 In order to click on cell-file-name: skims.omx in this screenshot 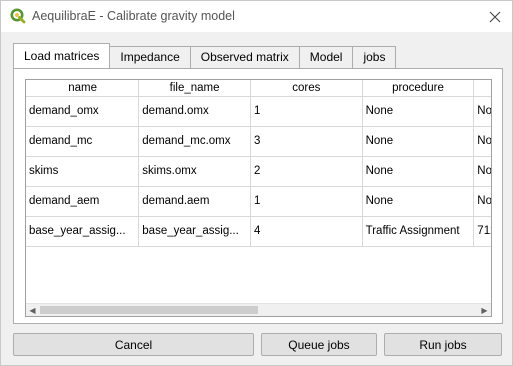, I will do `click(194, 171)`.